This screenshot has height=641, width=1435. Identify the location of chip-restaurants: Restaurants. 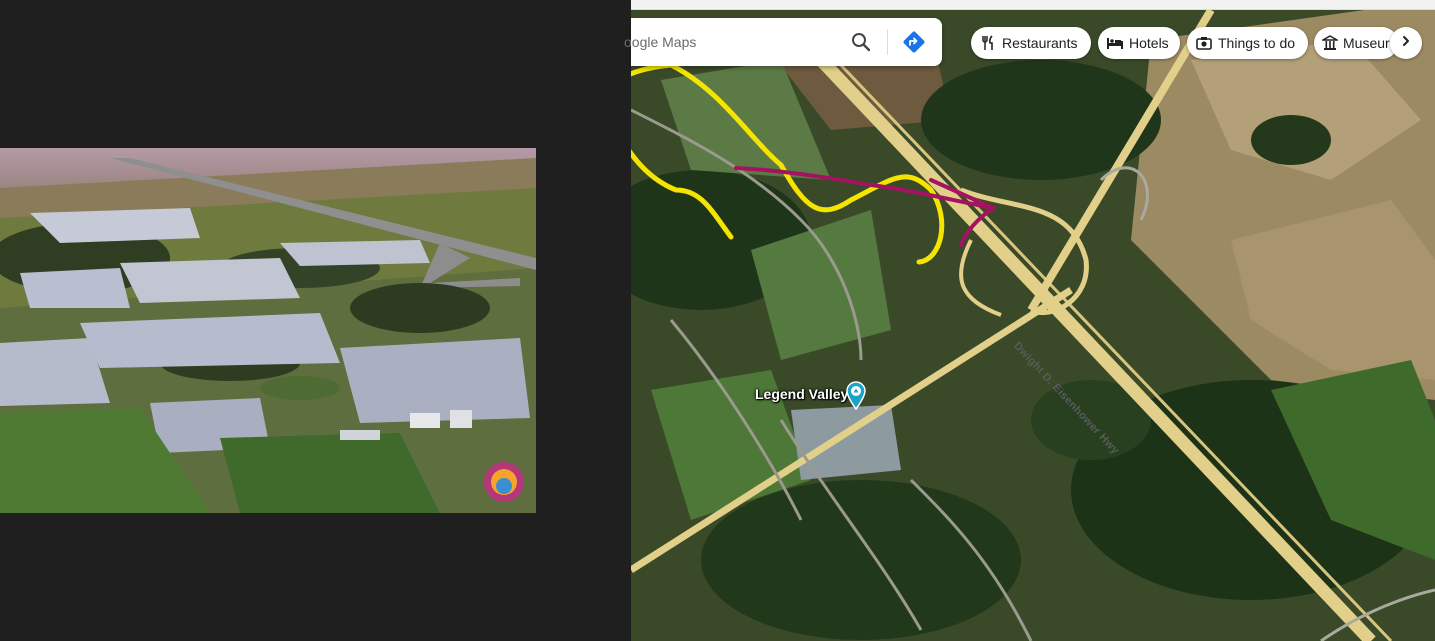
(1031, 43).